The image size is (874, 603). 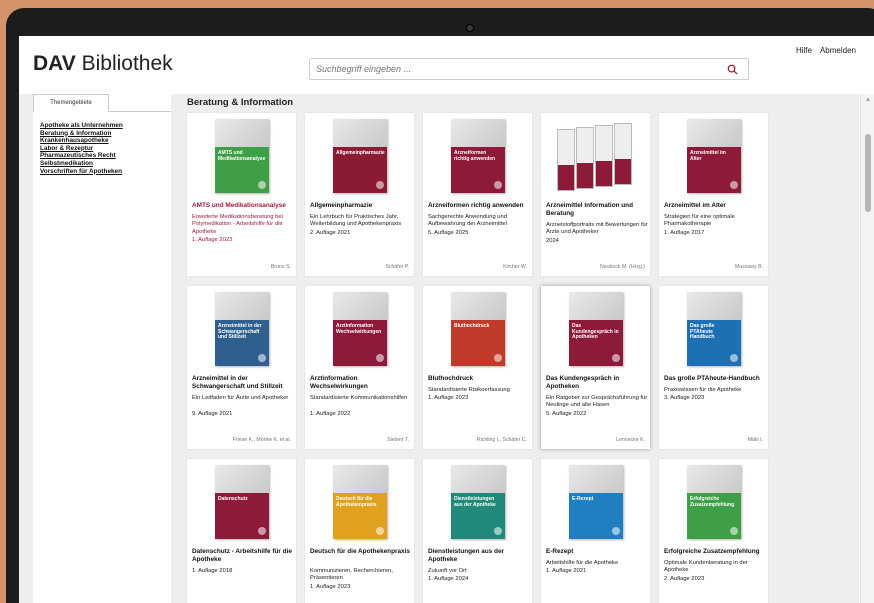 What do you see at coordinates (478, 206) in the screenshot?
I see `book-title: Arzneiformen richtig anwenden` at bounding box center [478, 206].